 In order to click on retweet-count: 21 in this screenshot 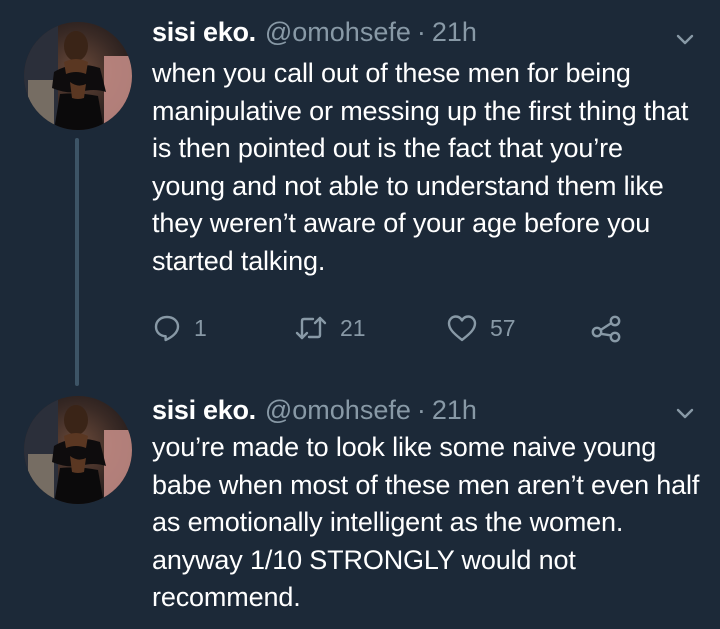, I will do `click(353, 327)`.